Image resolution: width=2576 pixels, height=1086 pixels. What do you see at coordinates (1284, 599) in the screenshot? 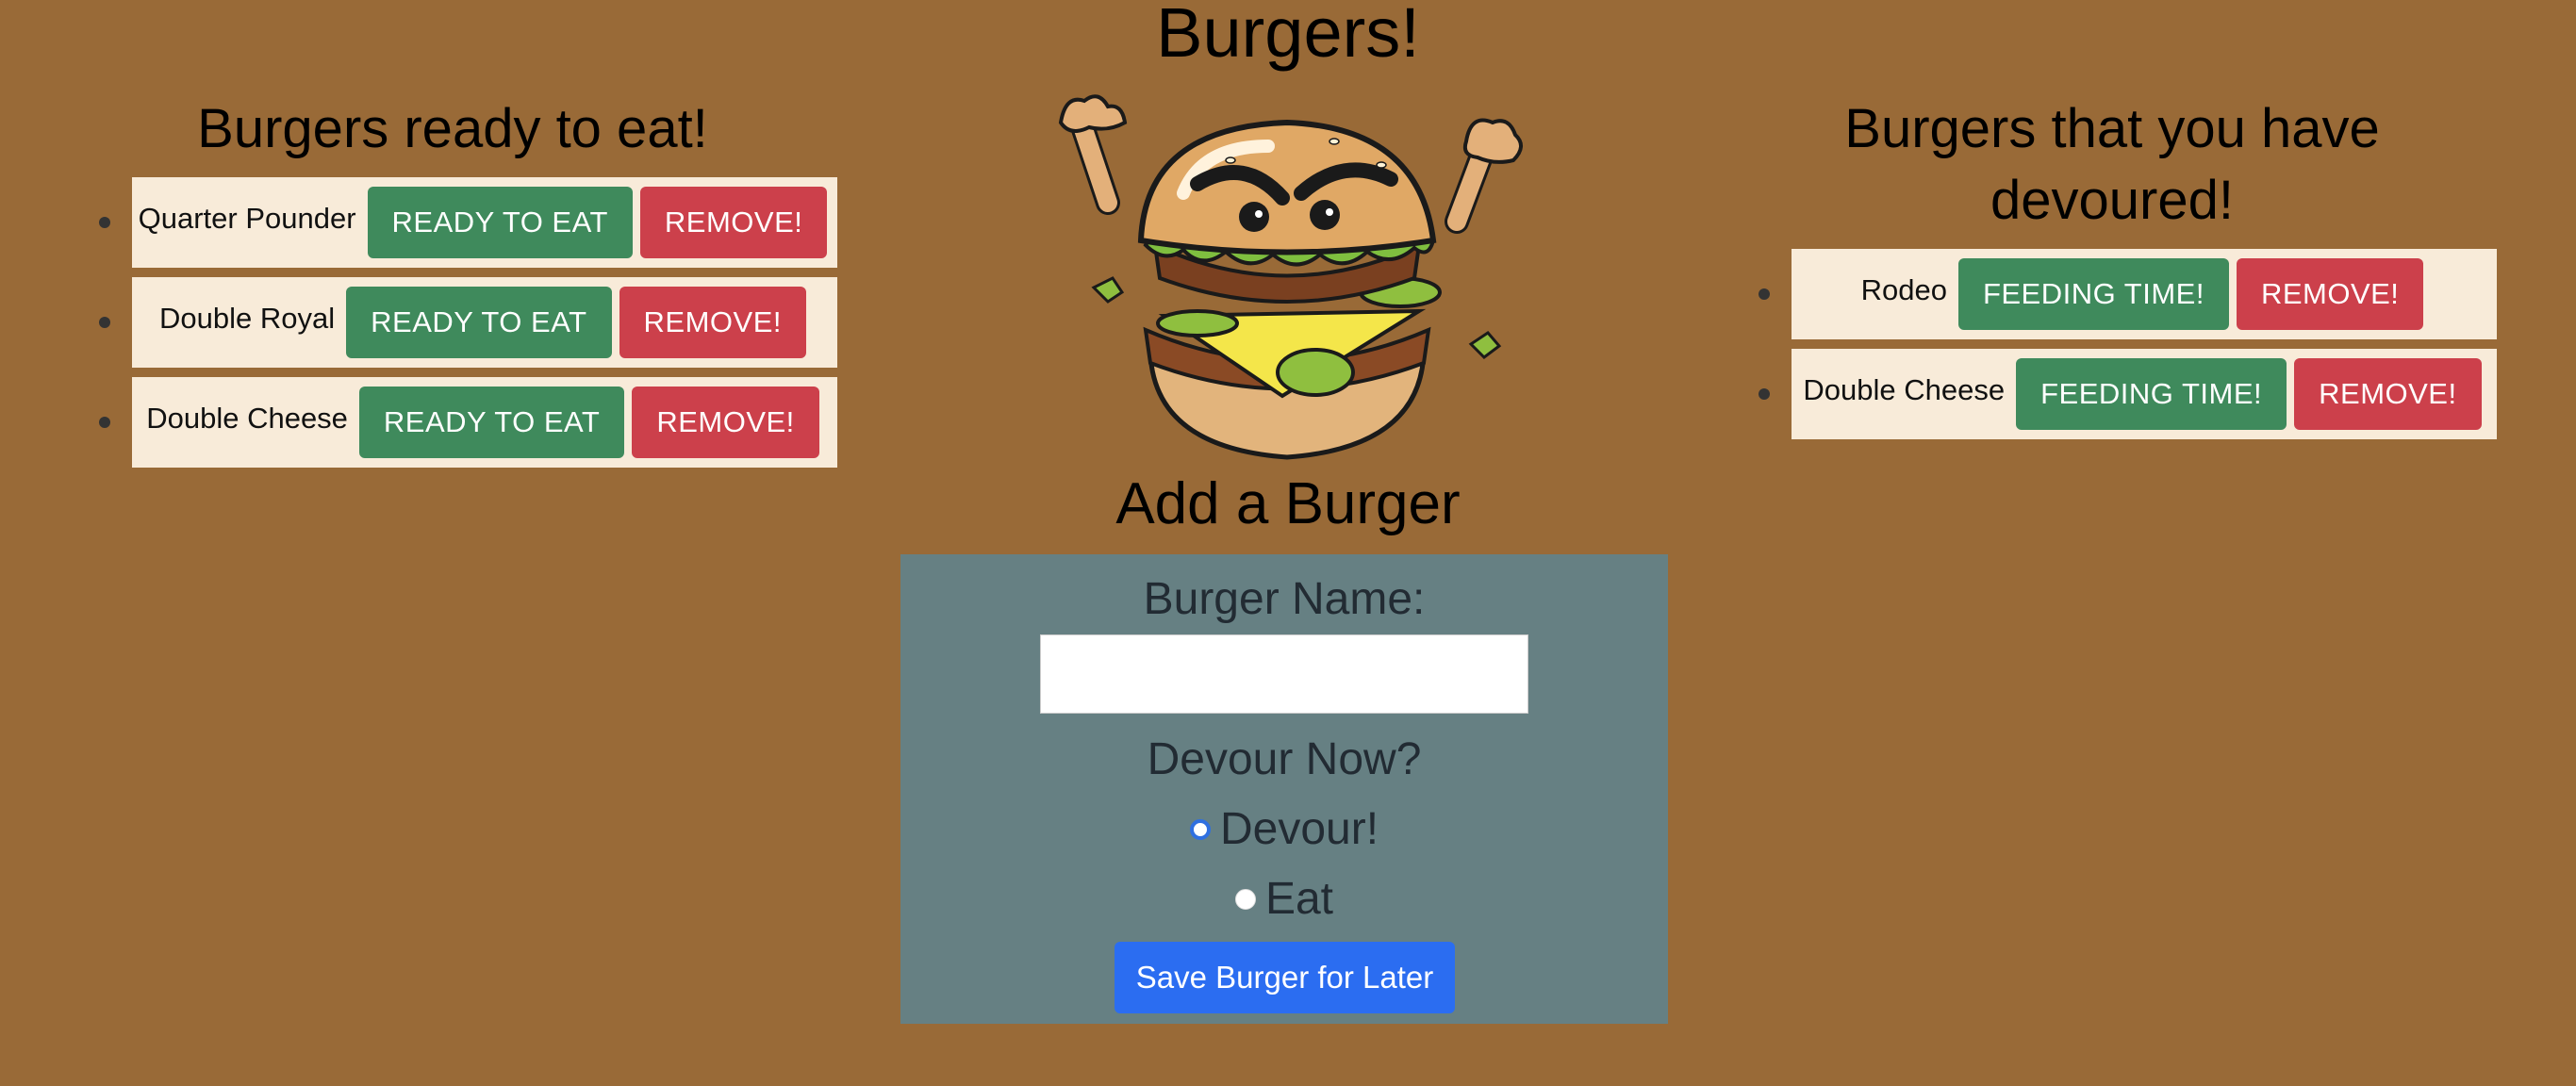
I see `burger-name-label: Burger Name:` at bounding box center [1284, 599].